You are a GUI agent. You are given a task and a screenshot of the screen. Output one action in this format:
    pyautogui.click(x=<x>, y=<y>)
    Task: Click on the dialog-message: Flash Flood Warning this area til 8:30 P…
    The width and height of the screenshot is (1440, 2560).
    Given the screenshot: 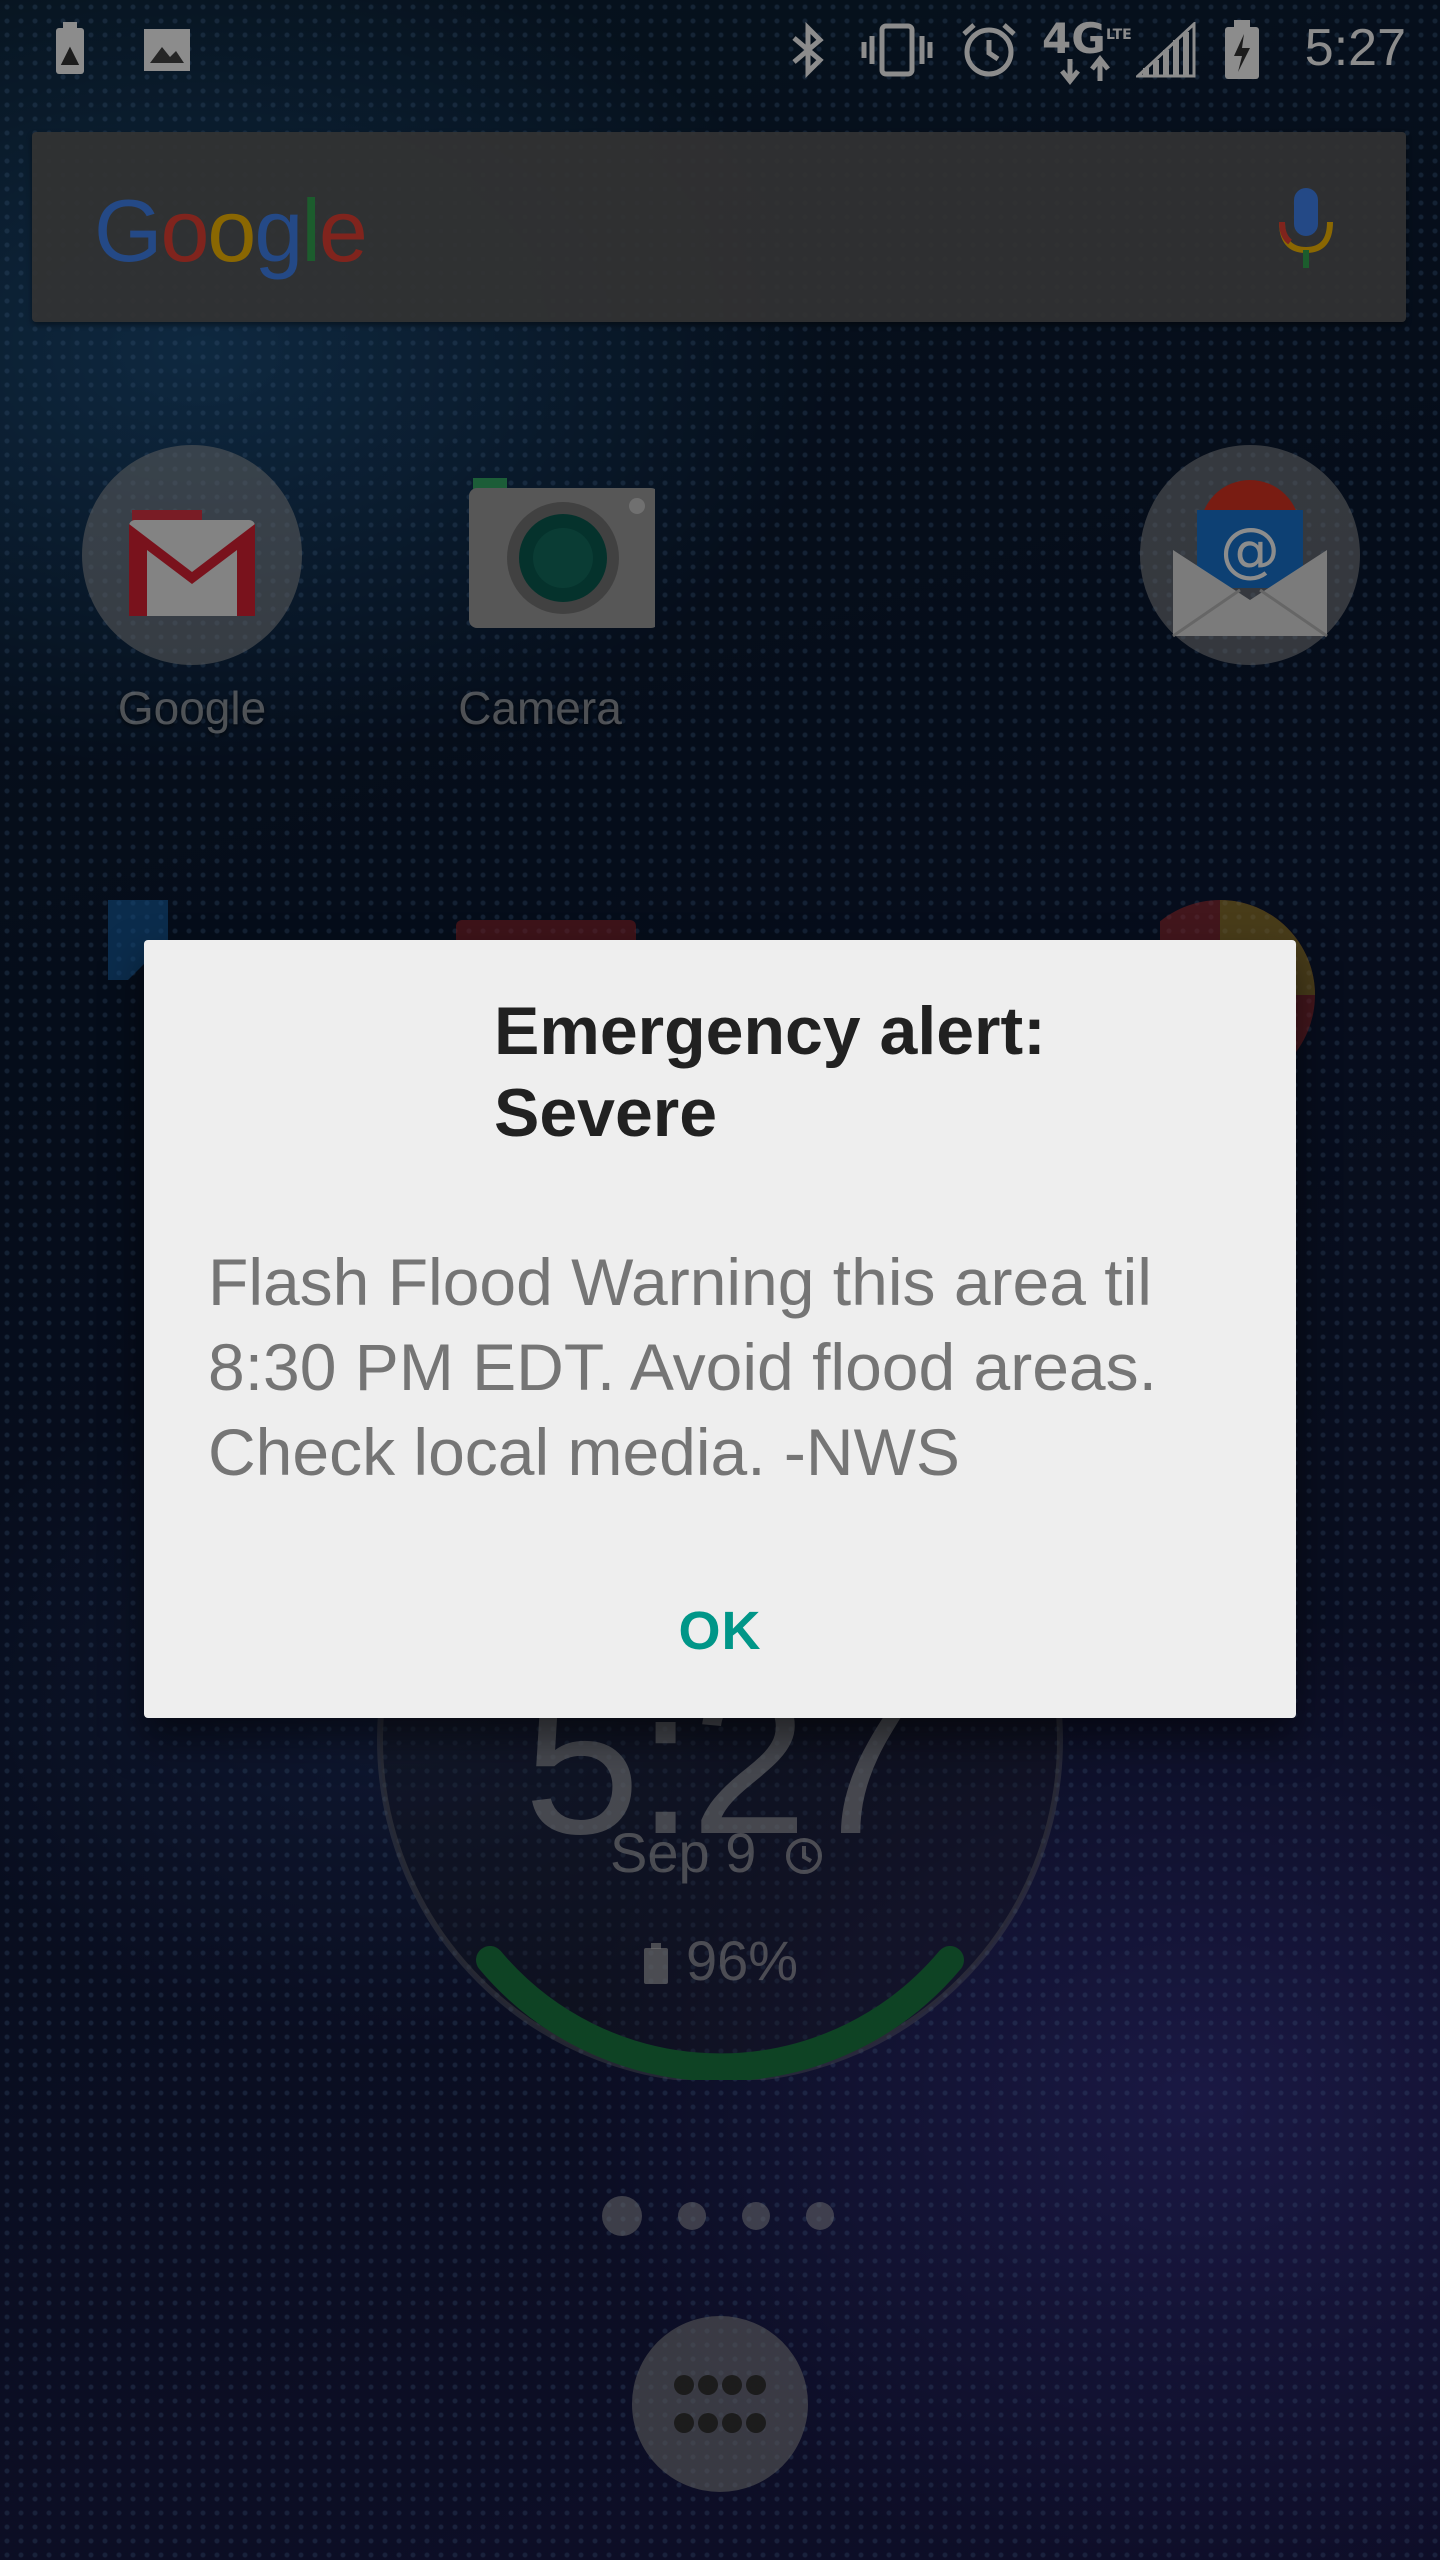 What is the action you would take?
    pyautogui.click(x=682, y=1367)
    